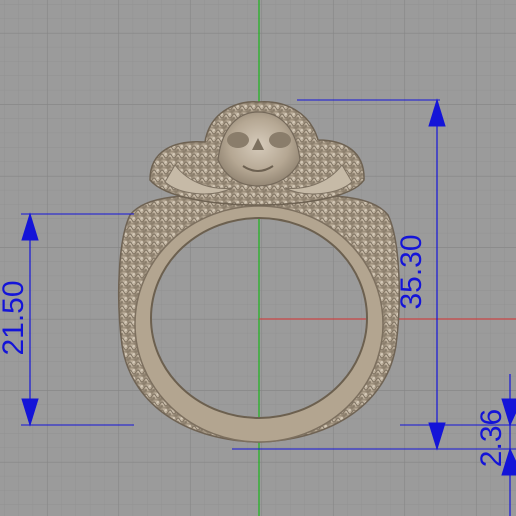 The height and width of the screenshot is (516, 516). Describe the element at coordinates (238, 140) in the screenshot. I see `skull-eye-left` at that location.